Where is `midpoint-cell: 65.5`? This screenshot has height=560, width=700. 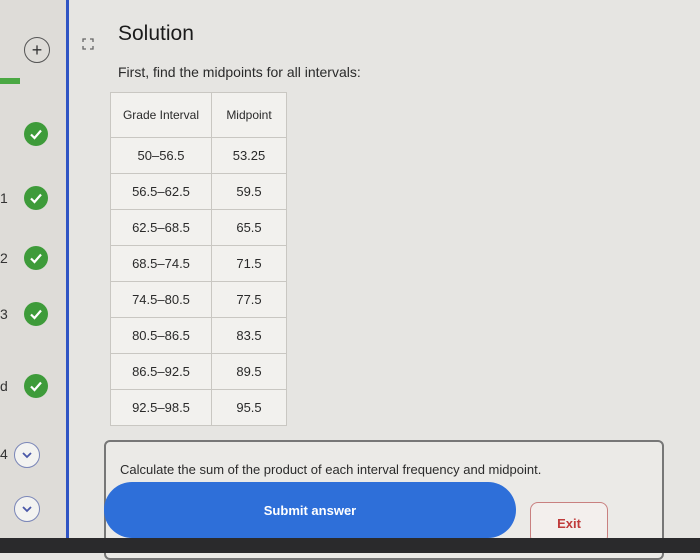 midpoint-cell: 65.5 is located at coordinates (249, 227).